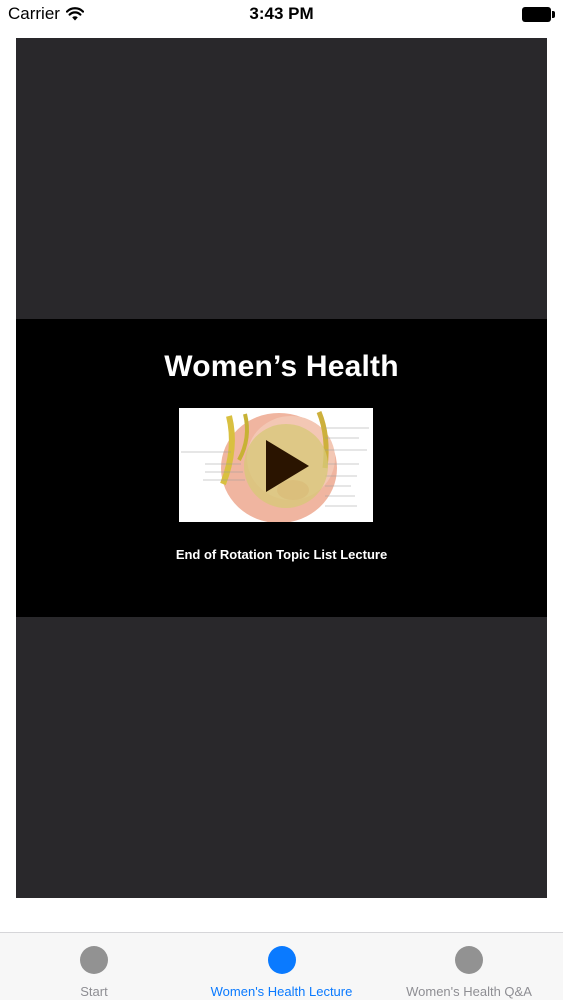 This screenshot has width=563, height=1000. I want to click on tab-womens-health-qa-label: Women's Health Q&A, so click(469, 991).